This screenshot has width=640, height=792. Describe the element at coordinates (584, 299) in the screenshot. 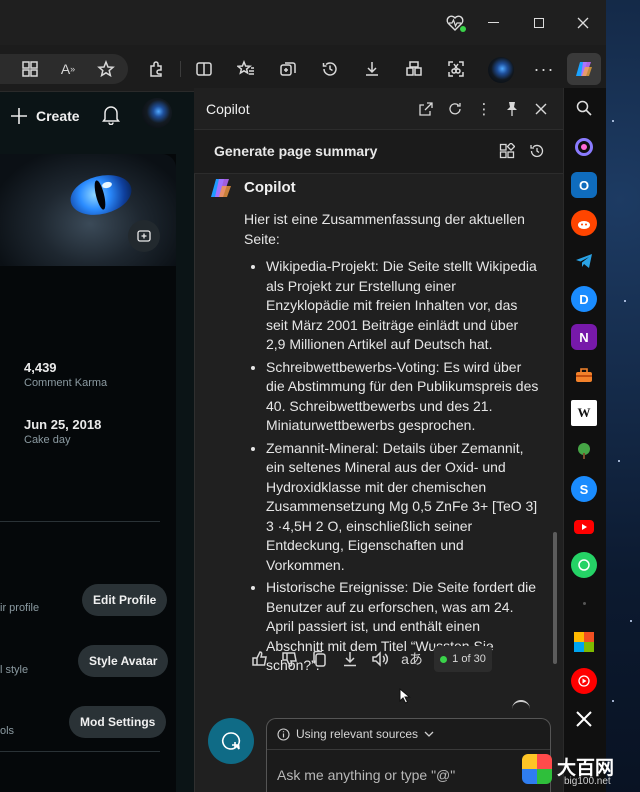

I see `disney-icon: D` at that location.